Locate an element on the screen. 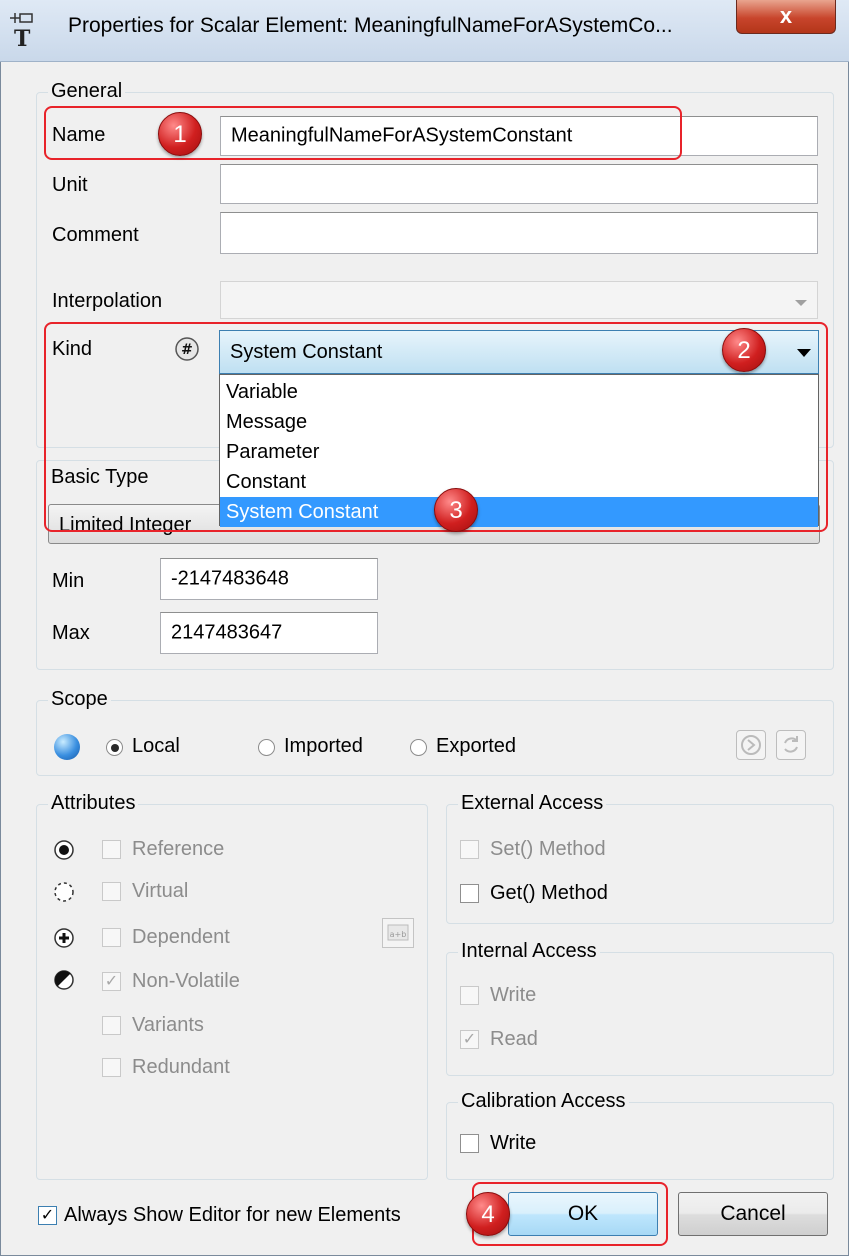 This screenshot has width=849, height=1256. annotation-highlight-name is located at coordinates (363, 133).